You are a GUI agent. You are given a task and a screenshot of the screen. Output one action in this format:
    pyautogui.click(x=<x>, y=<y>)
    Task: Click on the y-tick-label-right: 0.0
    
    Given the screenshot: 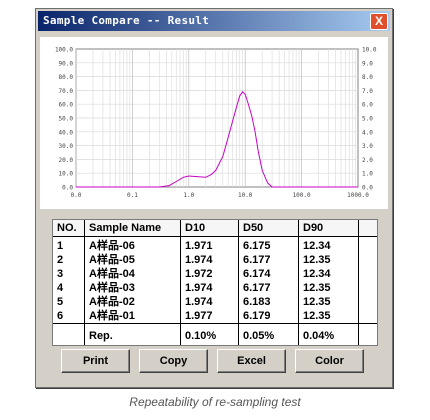 What is the action you would take?
    pyautogui.click(x=367, y=188)
    